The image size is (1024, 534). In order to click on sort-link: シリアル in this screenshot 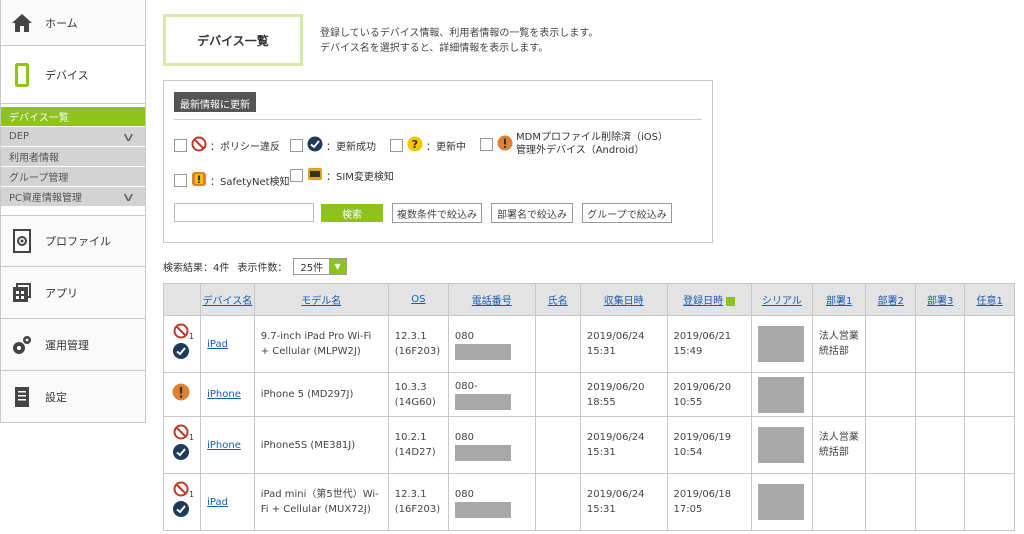, I will do `click(782, 301)`.